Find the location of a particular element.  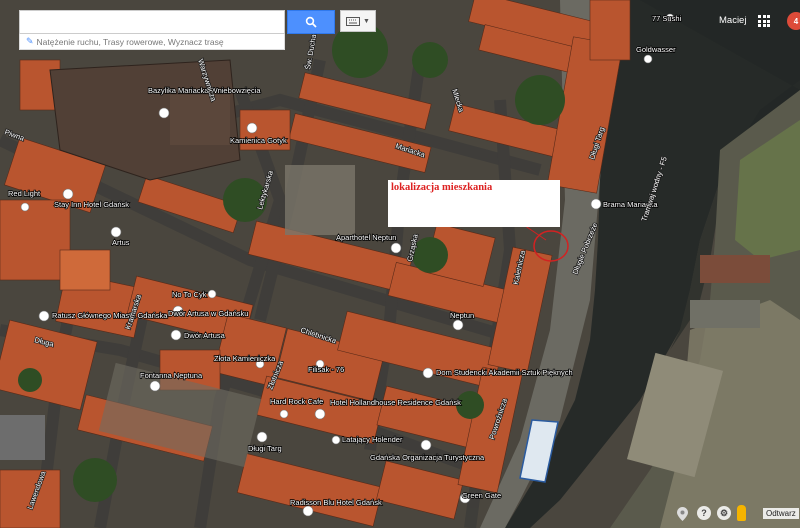

user-name: Maciej is located at coordinates (732, 20).